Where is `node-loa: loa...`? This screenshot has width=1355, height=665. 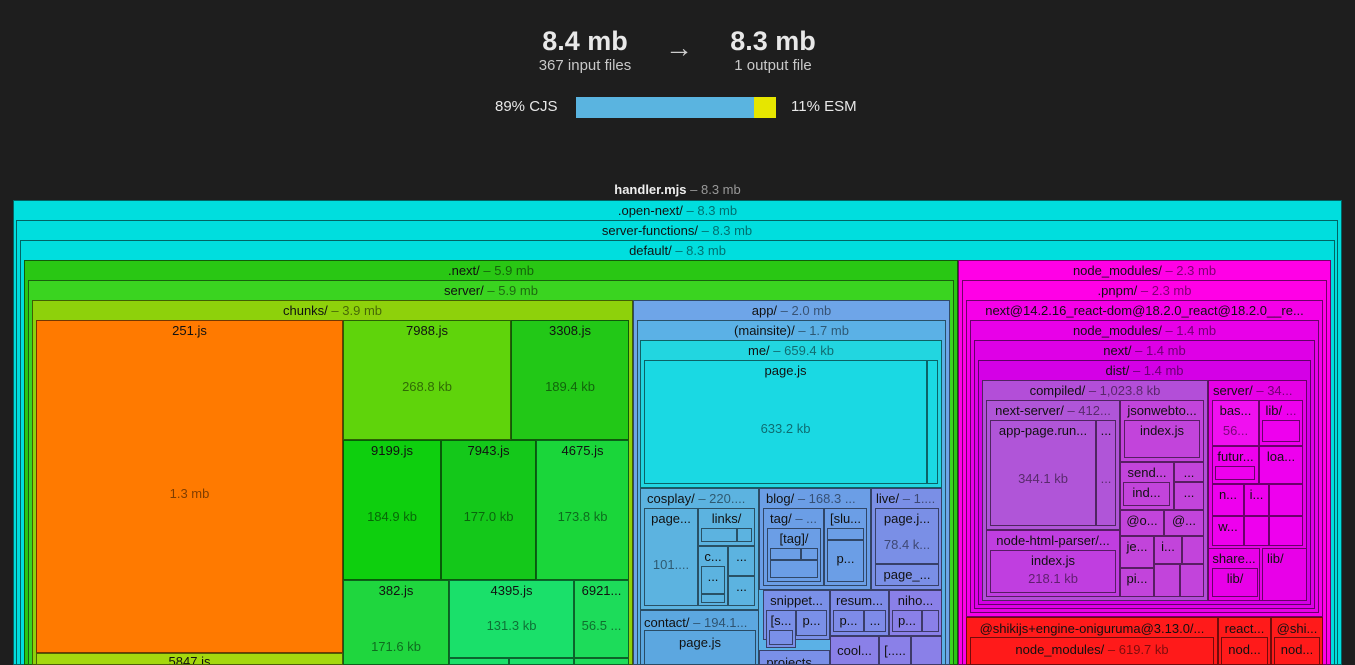 node-loa: loa... is located at coordinates (1281, 465).